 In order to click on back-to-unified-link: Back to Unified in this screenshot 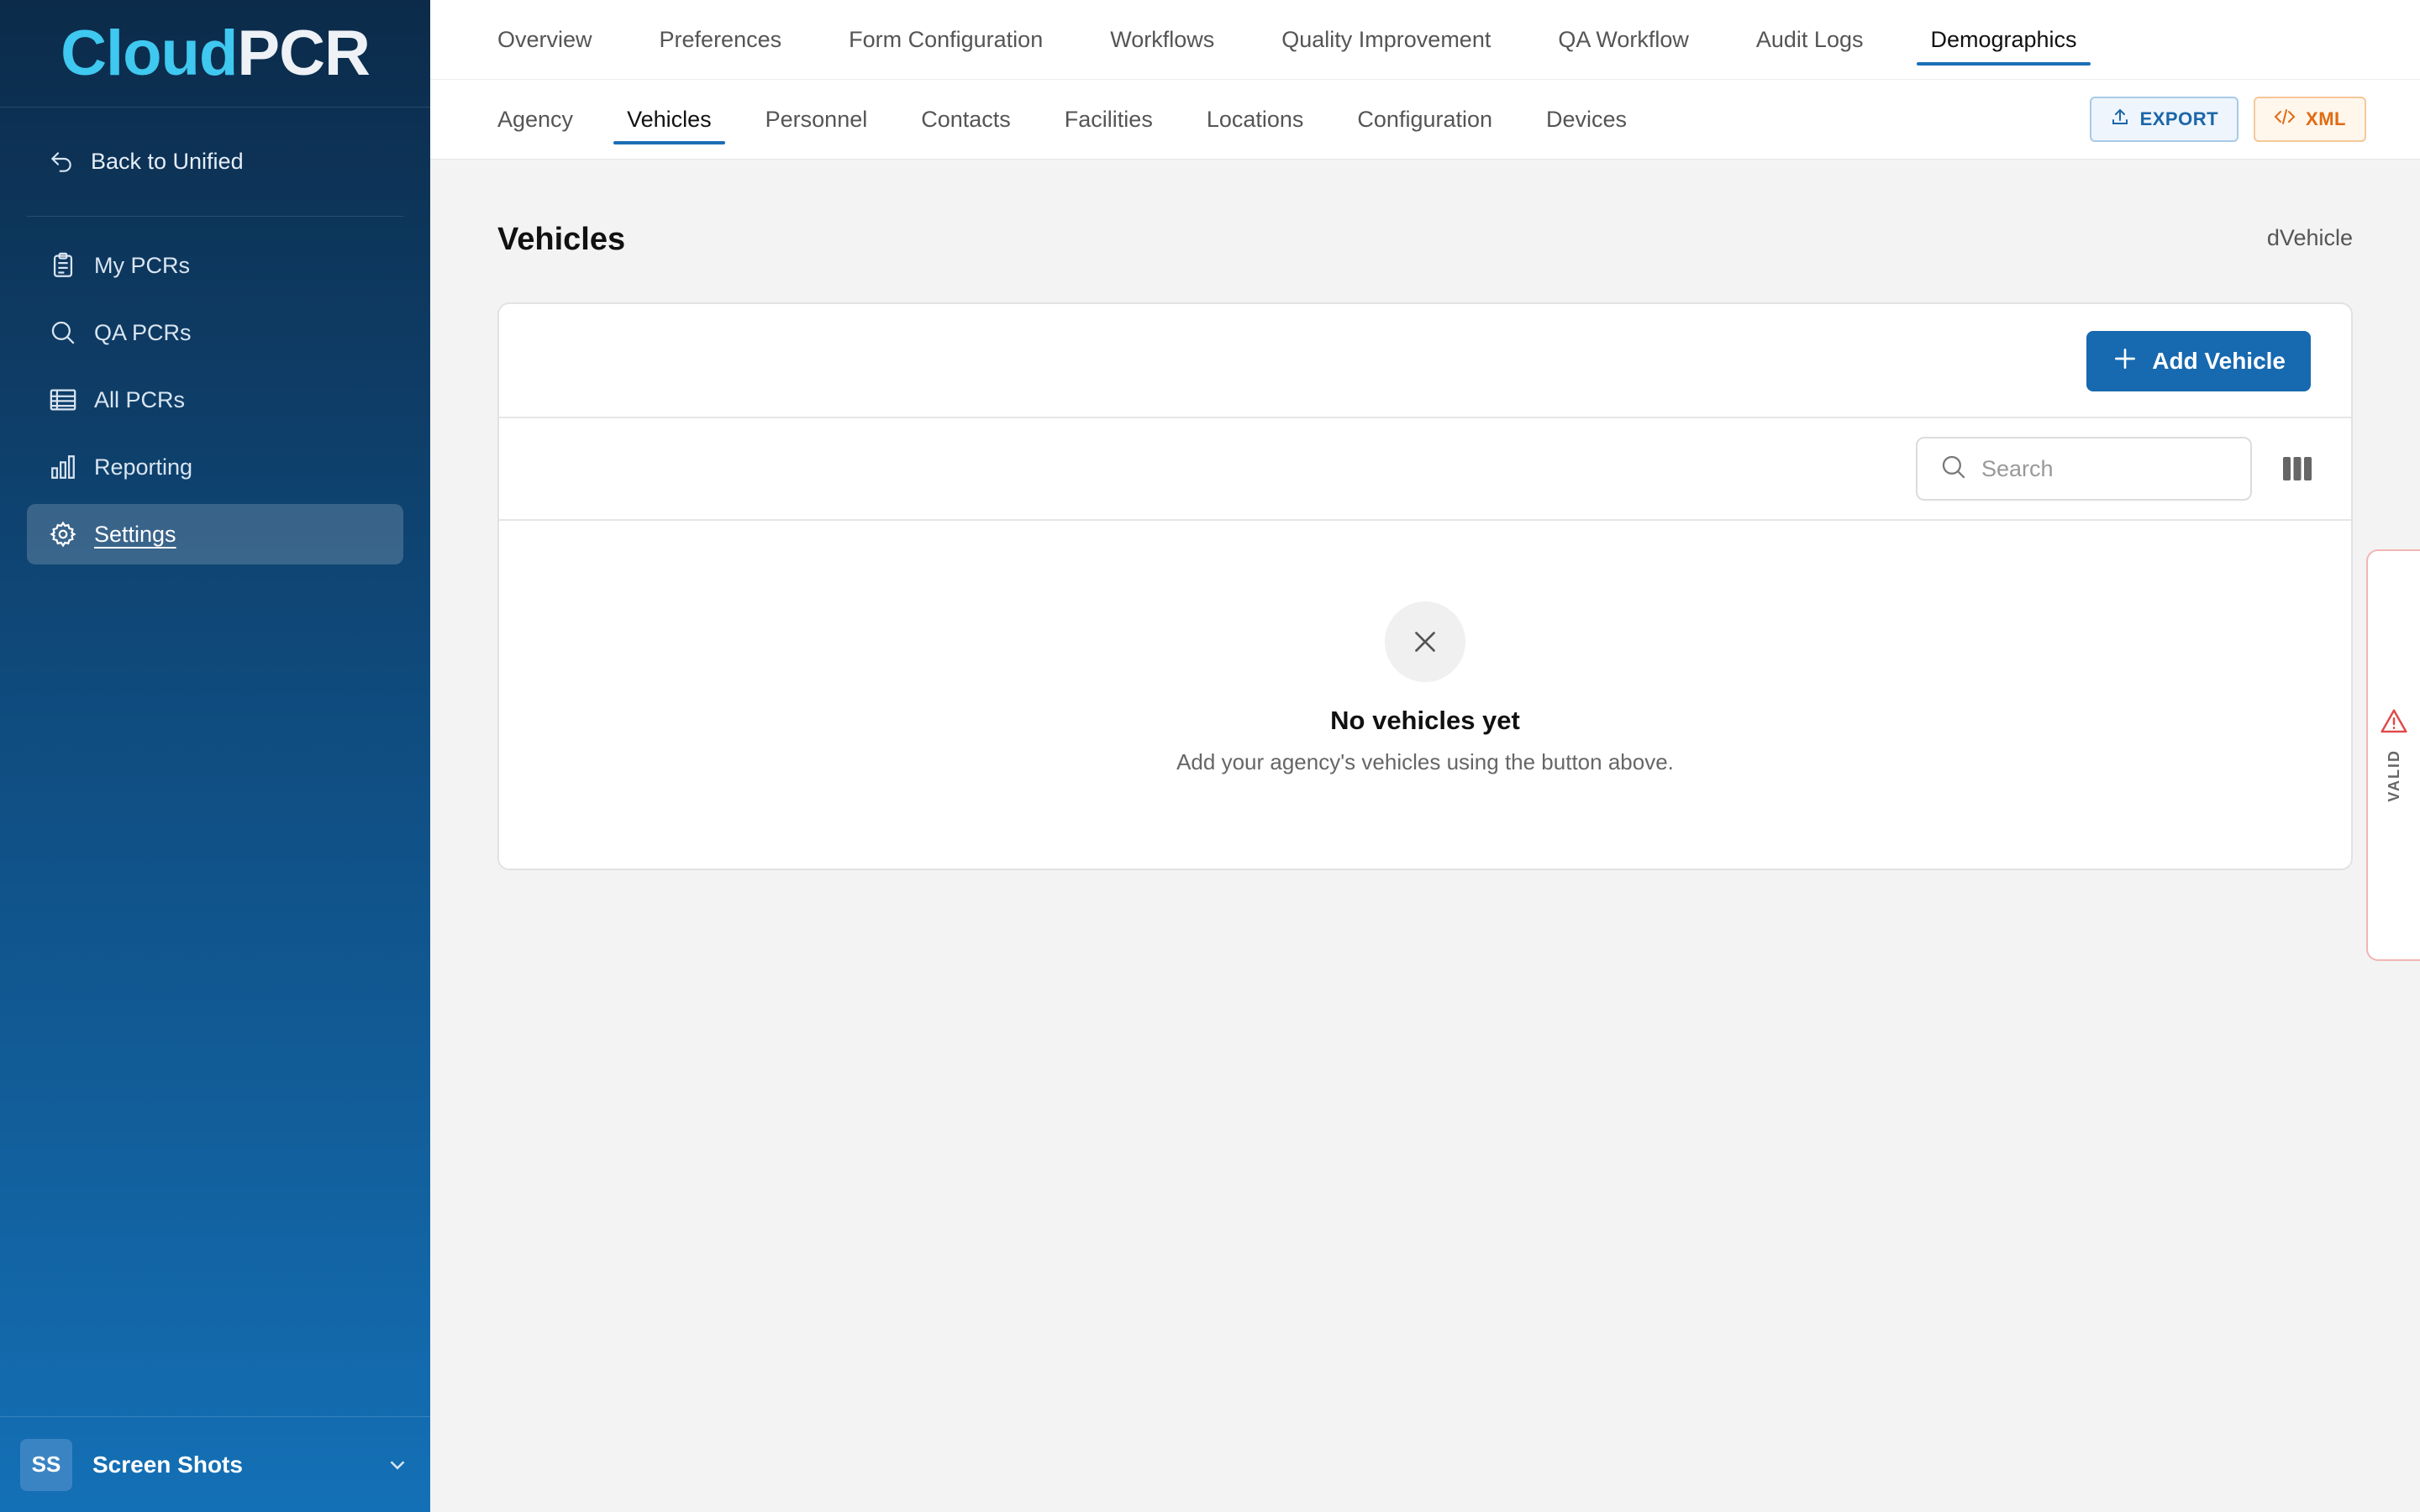, I will do `click(215, 162)`.